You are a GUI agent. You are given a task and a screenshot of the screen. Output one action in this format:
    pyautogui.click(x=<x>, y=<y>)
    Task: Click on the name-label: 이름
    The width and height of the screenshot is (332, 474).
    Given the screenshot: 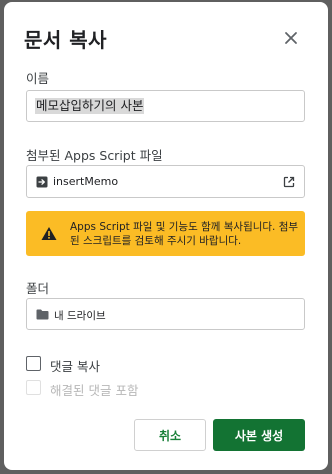 What is the action you would take?
    pyautogui.click(x=38, y=78)
    